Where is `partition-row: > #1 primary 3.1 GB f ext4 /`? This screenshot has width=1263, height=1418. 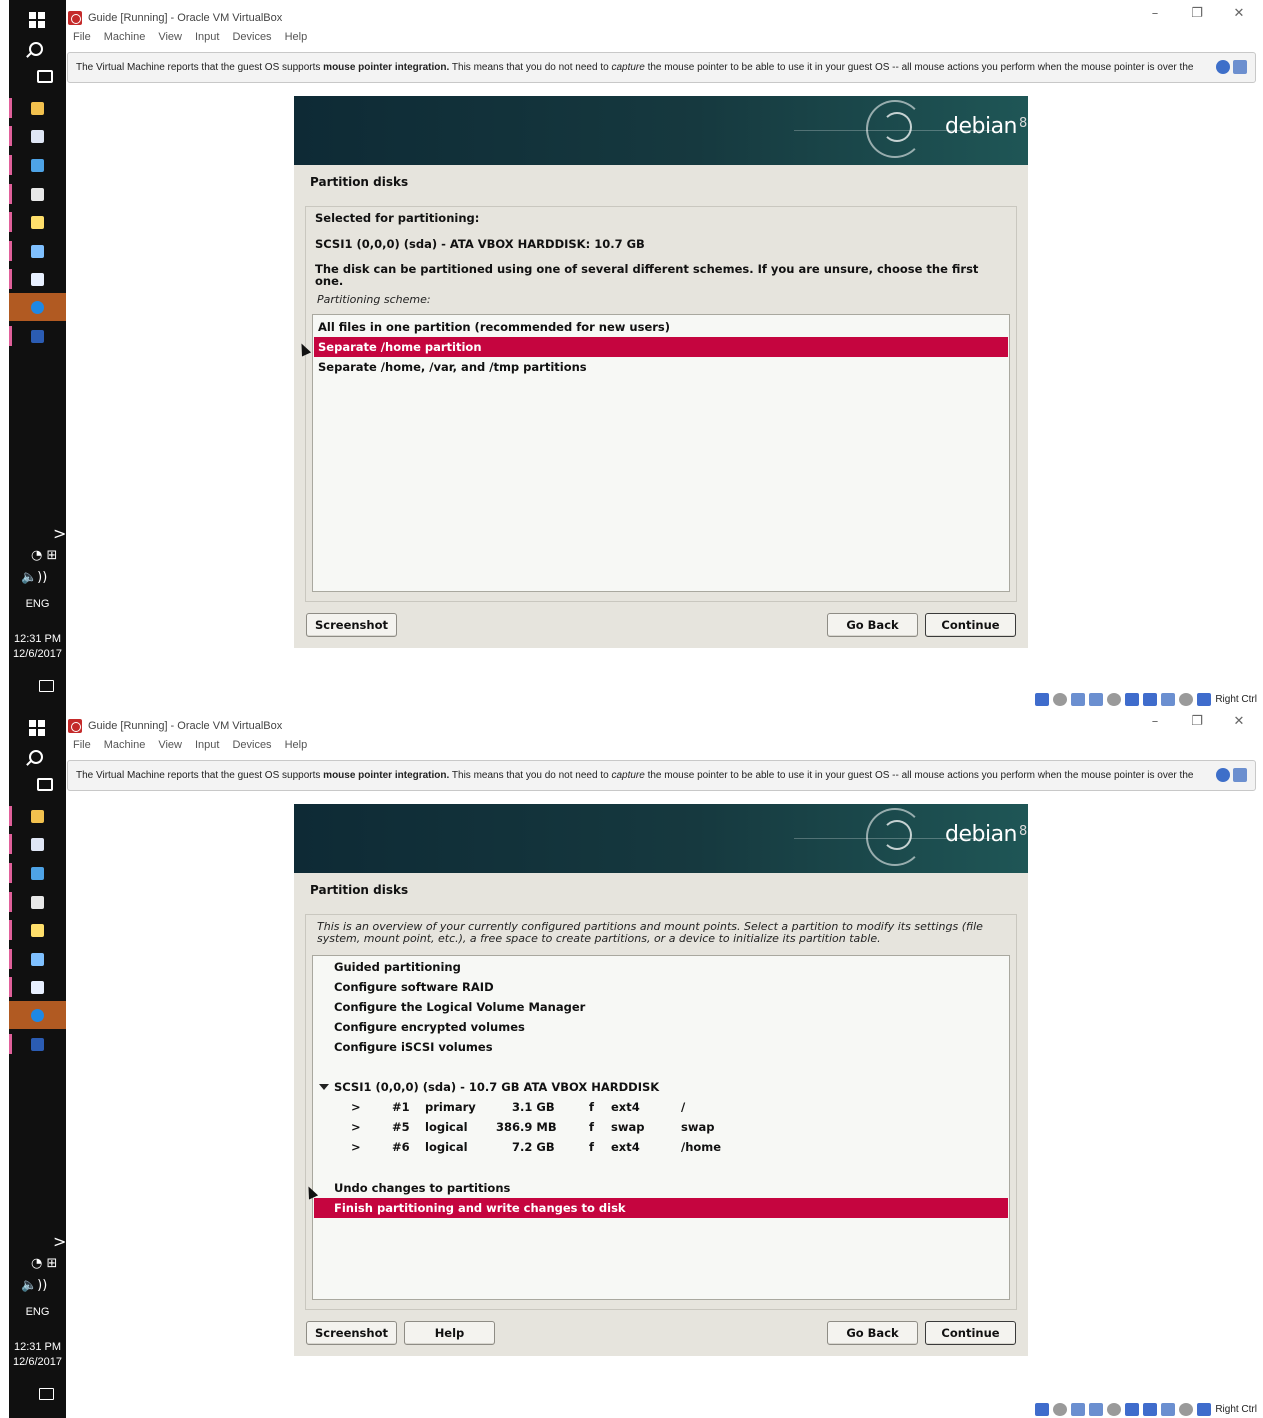 partition-row: > #1 primary 3.1 GB f ext4 / is located at coordinates (661, 1107).